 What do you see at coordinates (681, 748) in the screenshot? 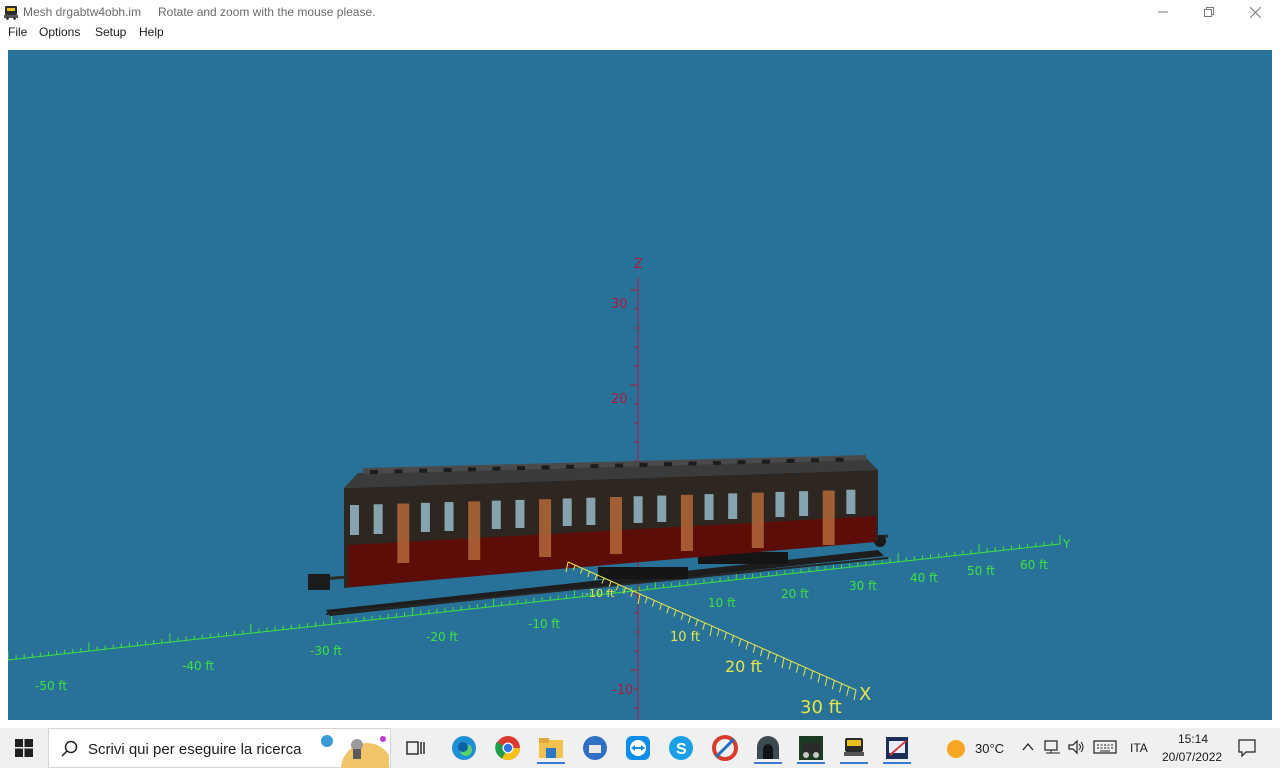
I see `skype-taskbar-button: S` at bounding box center [681, 748].